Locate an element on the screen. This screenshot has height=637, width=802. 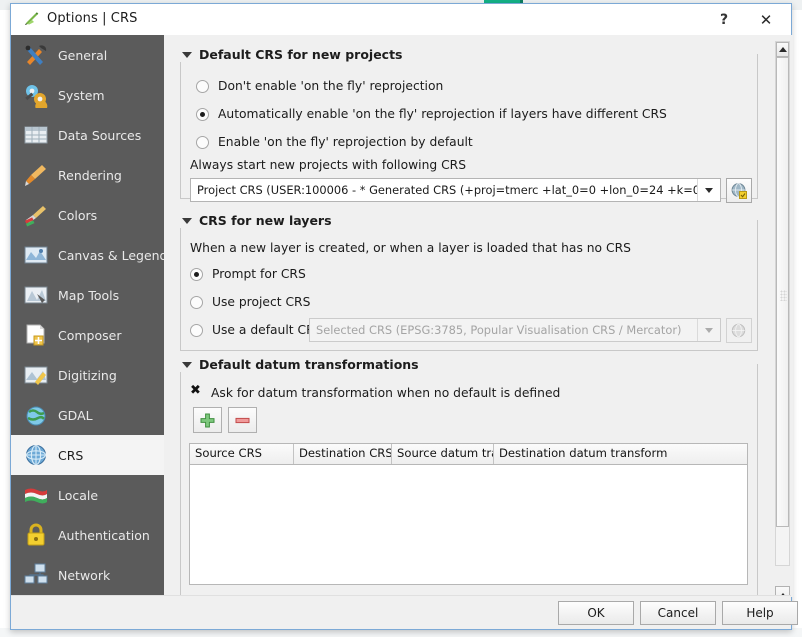
cancel-button: Cancel is located at coordinates (678, 613).